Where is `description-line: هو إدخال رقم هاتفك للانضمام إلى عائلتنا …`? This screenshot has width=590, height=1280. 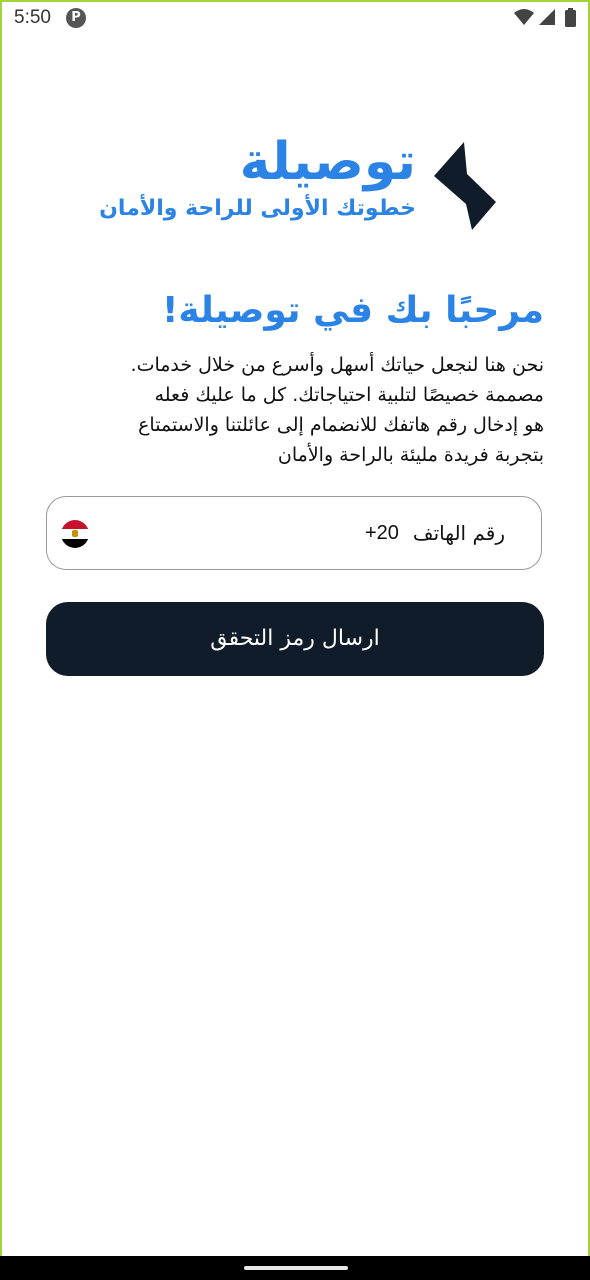 description-line: هو إدخال رقم هاتفك للانضمام إلى عائلتنا … is located at coordinates (341, 425).